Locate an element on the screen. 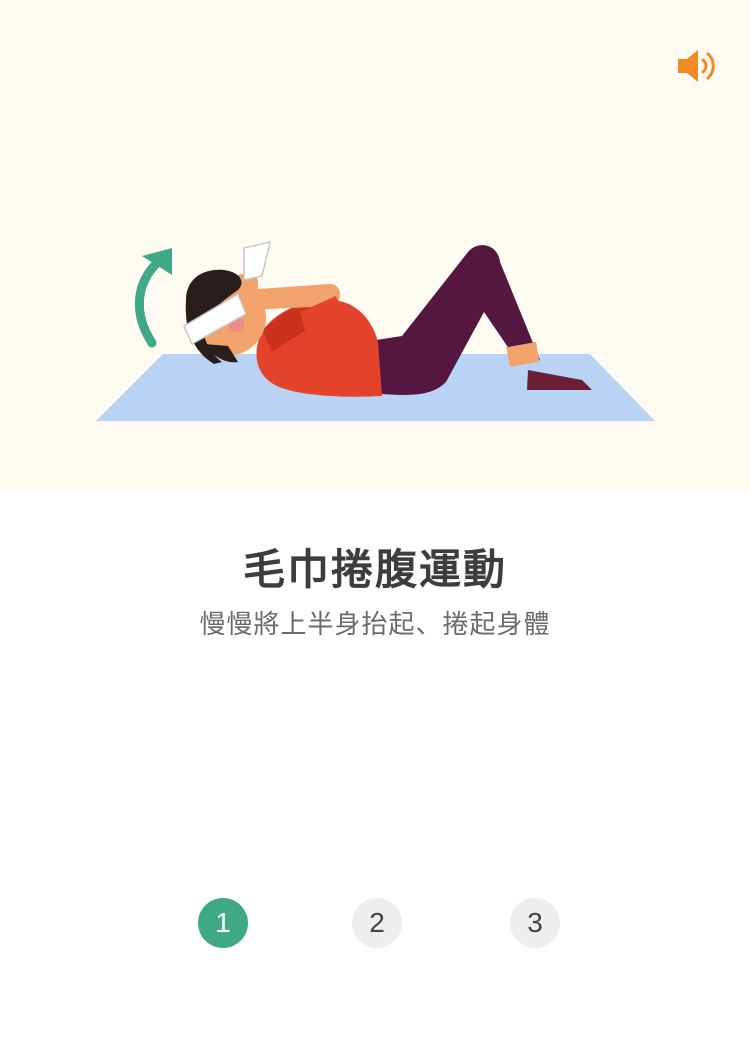 This screenshot has width=750, height=1060. curl-up-arrow-icon is located at coordinates (153, 298).